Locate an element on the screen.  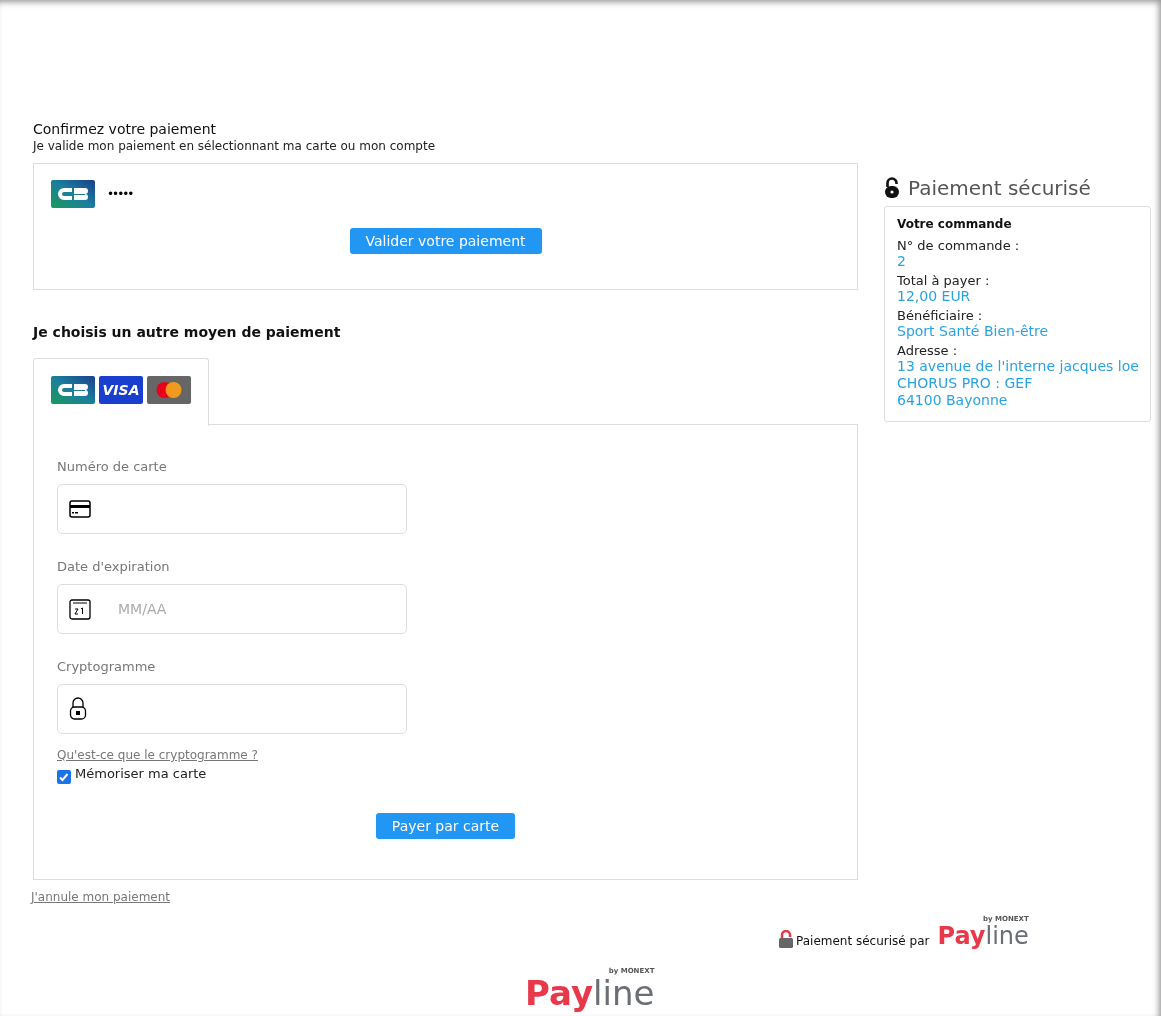
summary-label: Adresse : is located at coordinates (928, 350).